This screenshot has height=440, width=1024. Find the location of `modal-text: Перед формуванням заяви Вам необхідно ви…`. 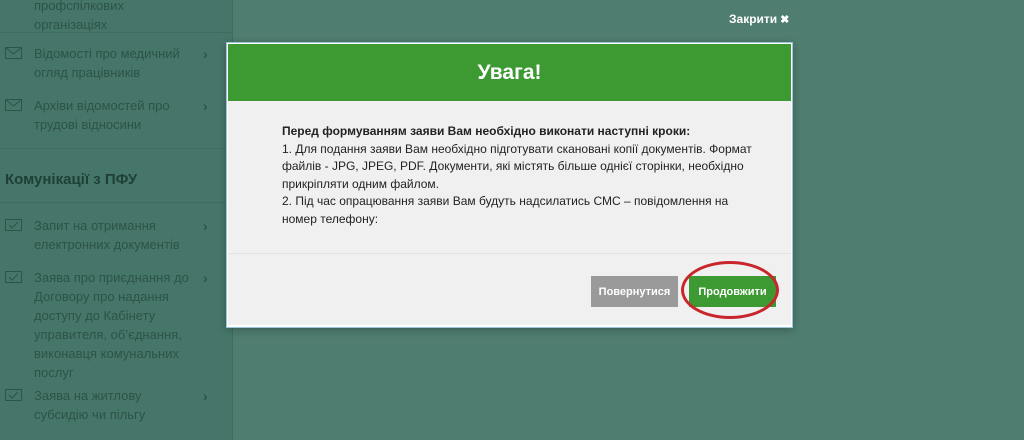

modal-text: Перед формуванням заяви Вам необхідно ви… is located at coordinates (517, 175).